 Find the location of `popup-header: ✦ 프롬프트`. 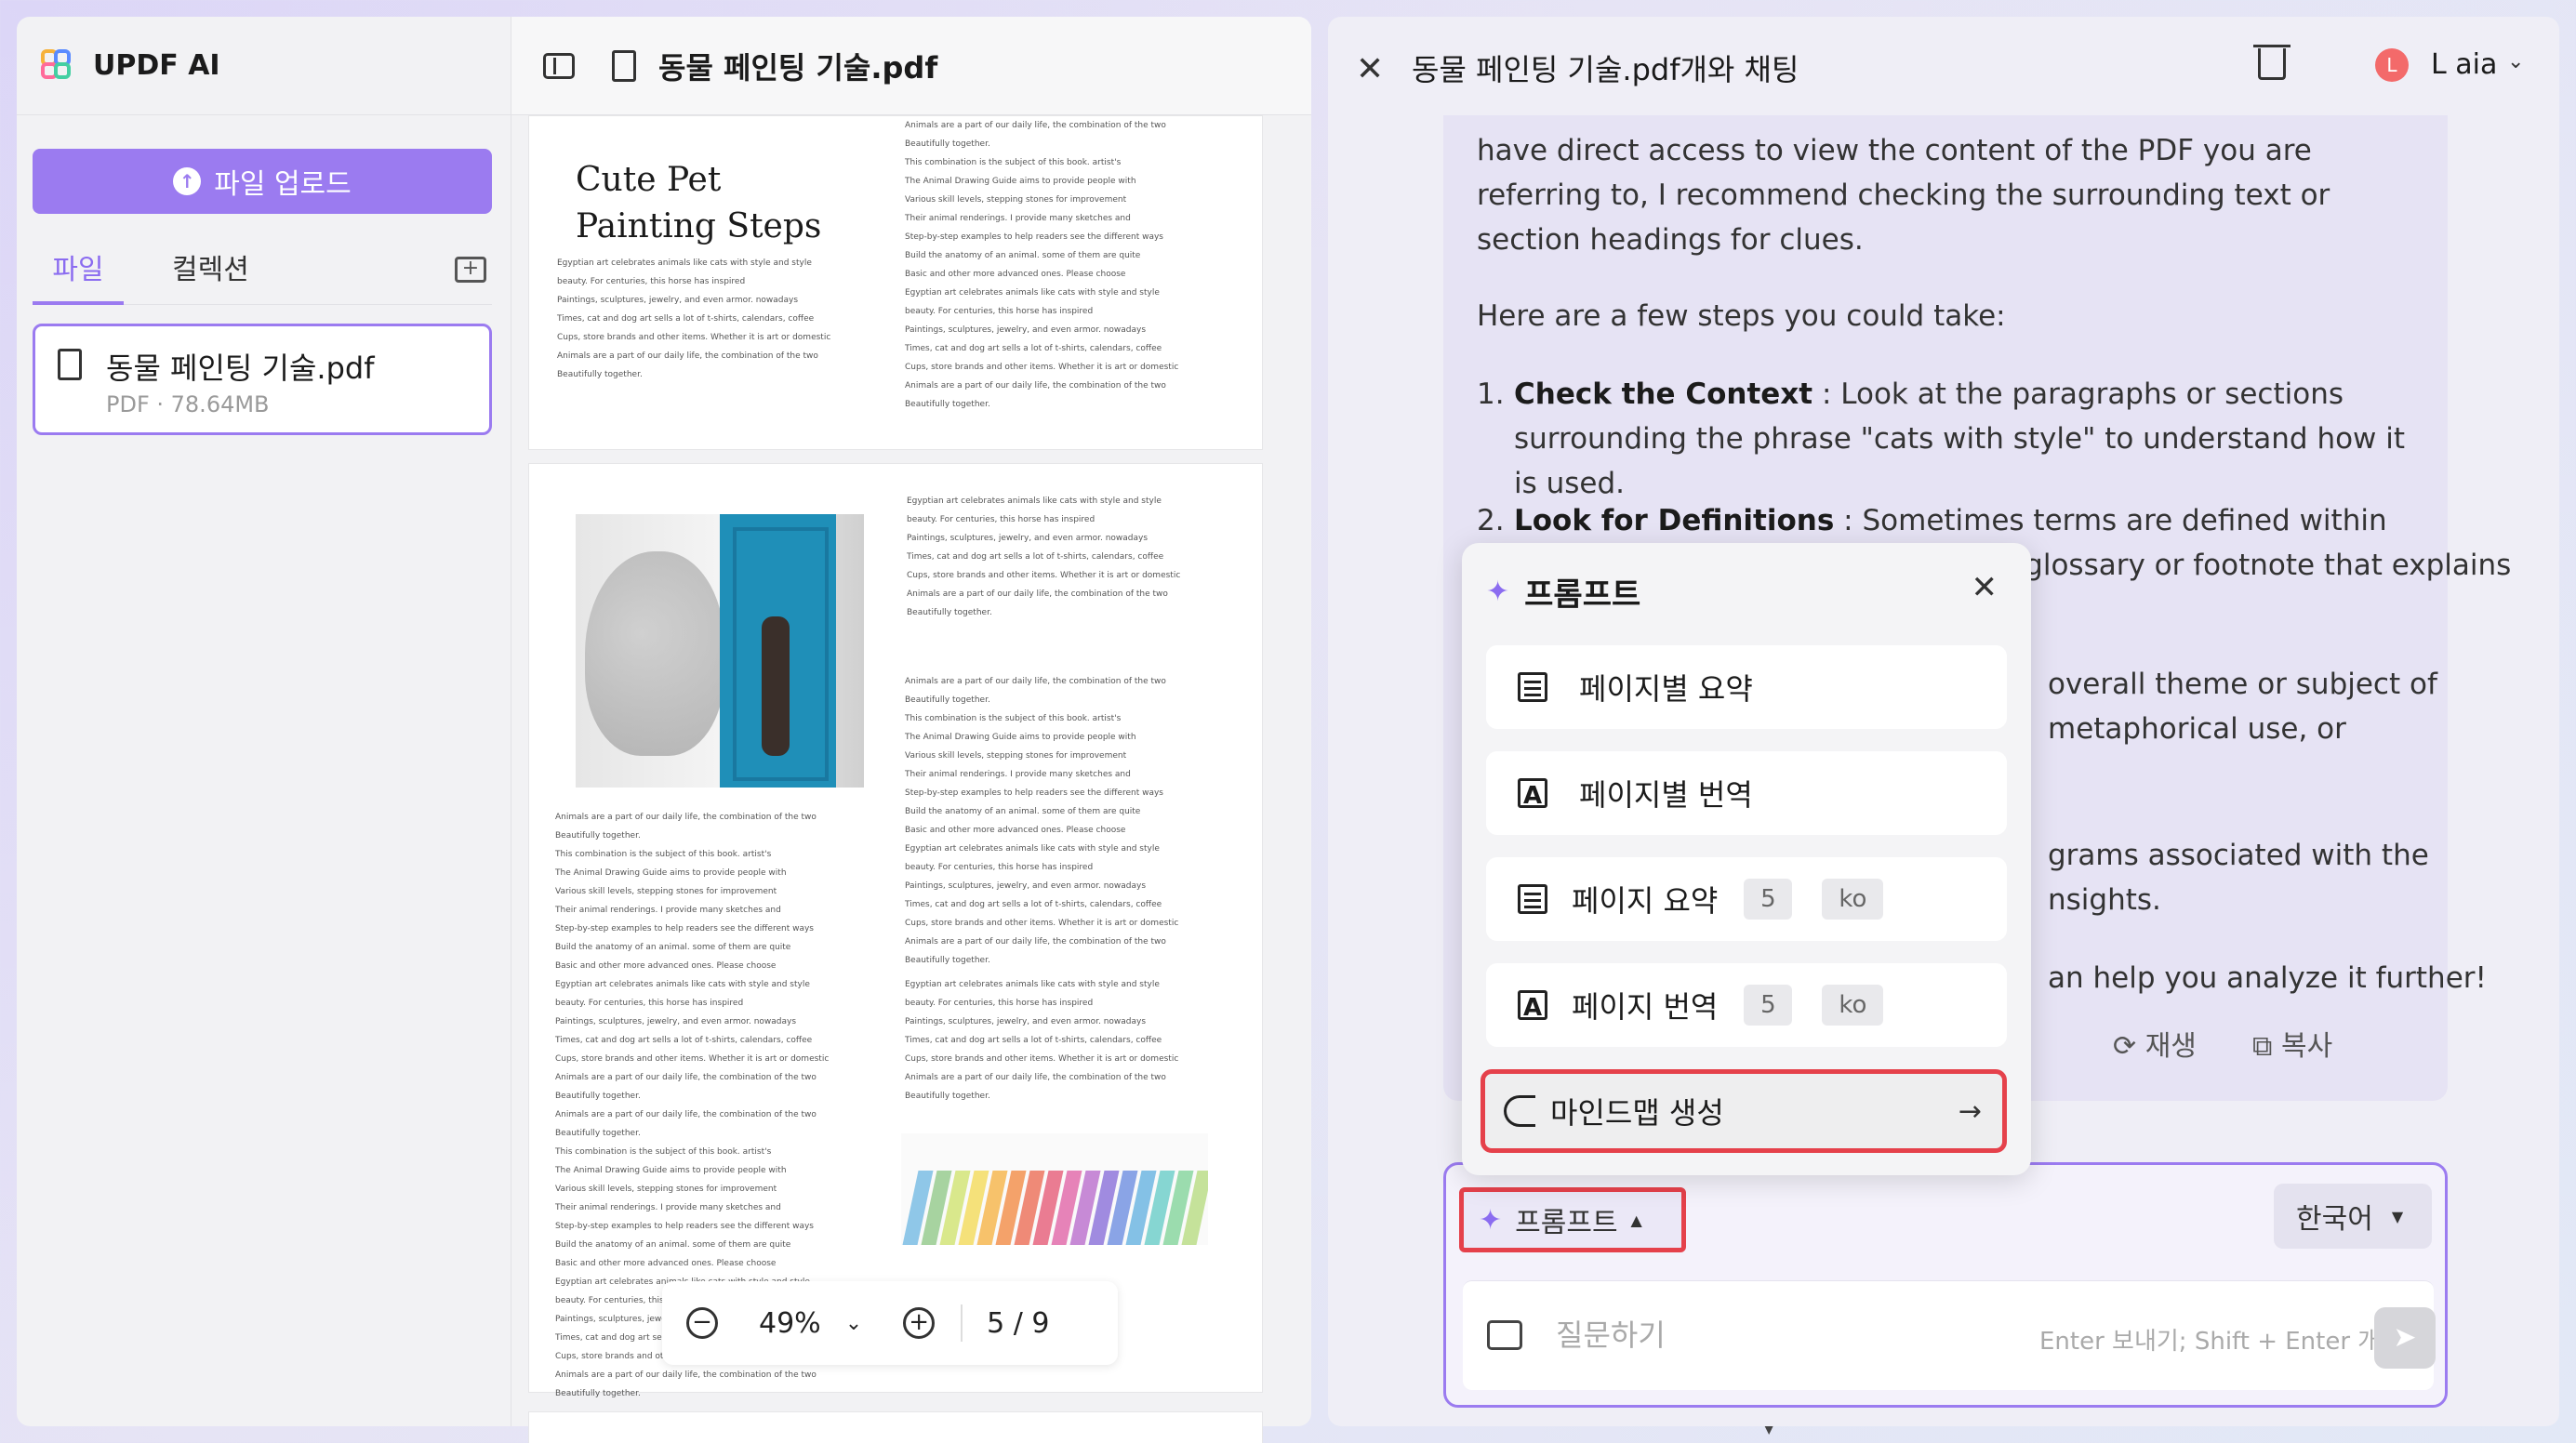

popup-header: ✦ 프롬프트 is located at coordinates (1563, 592).